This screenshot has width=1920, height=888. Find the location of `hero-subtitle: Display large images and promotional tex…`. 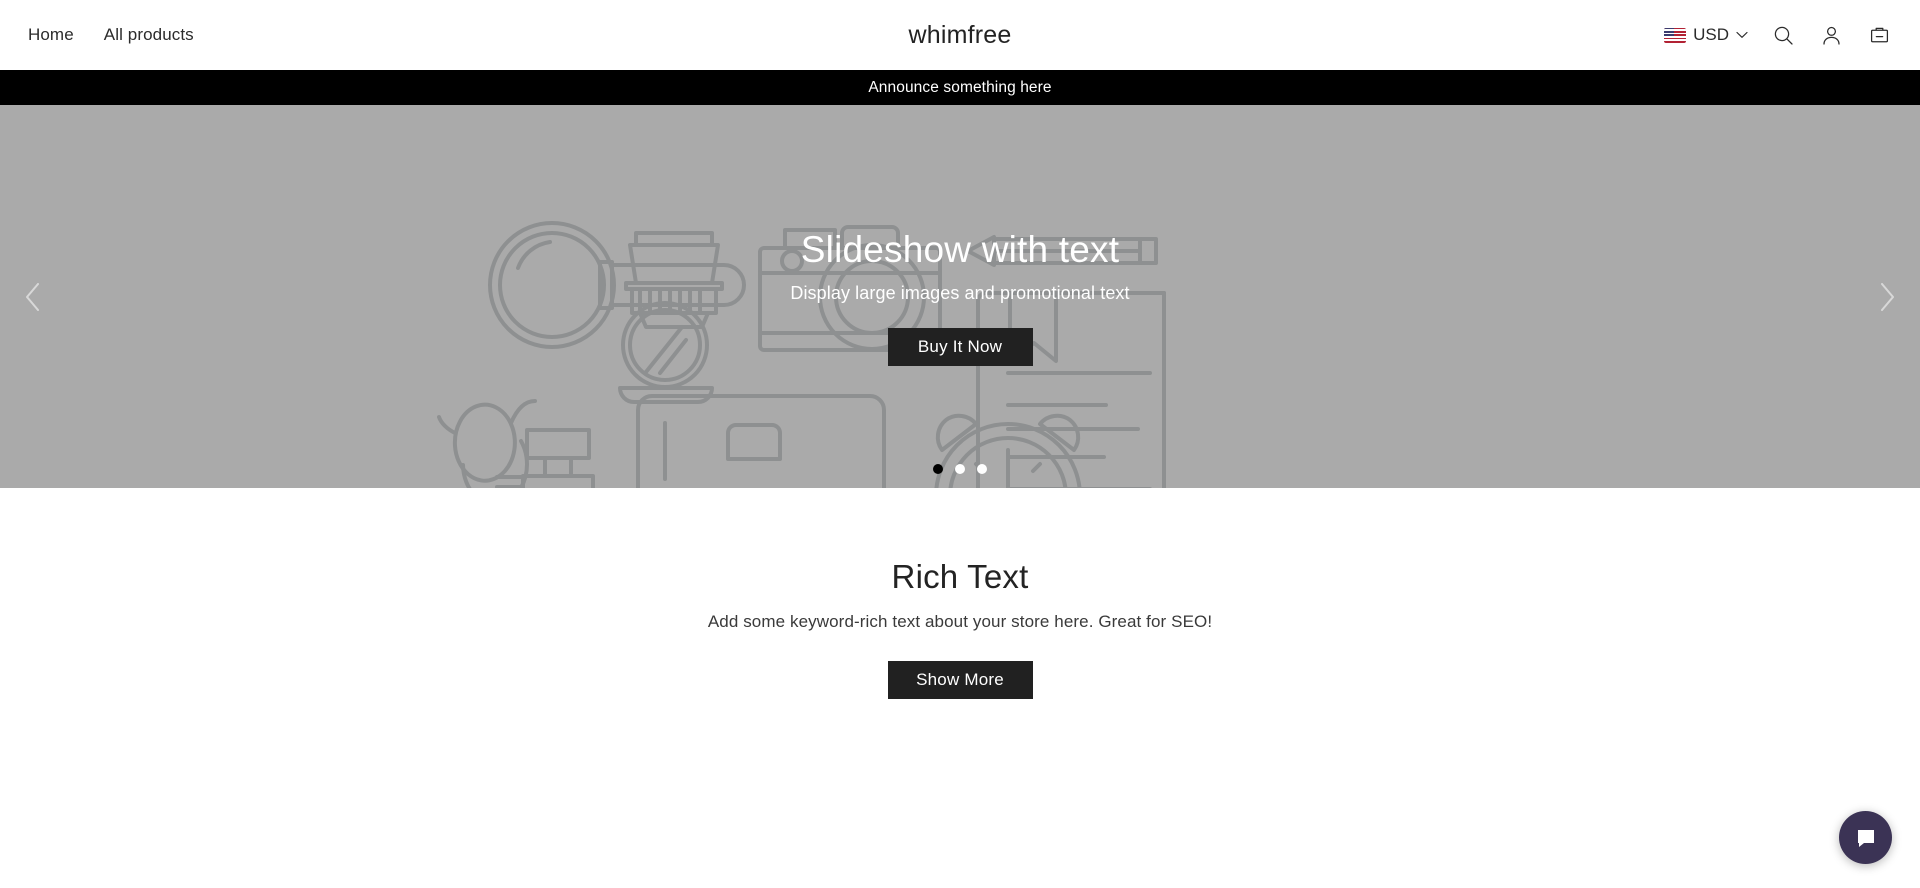

hero-subtitle: Display large images and promotional tex… is located at coordinates (960, 293).